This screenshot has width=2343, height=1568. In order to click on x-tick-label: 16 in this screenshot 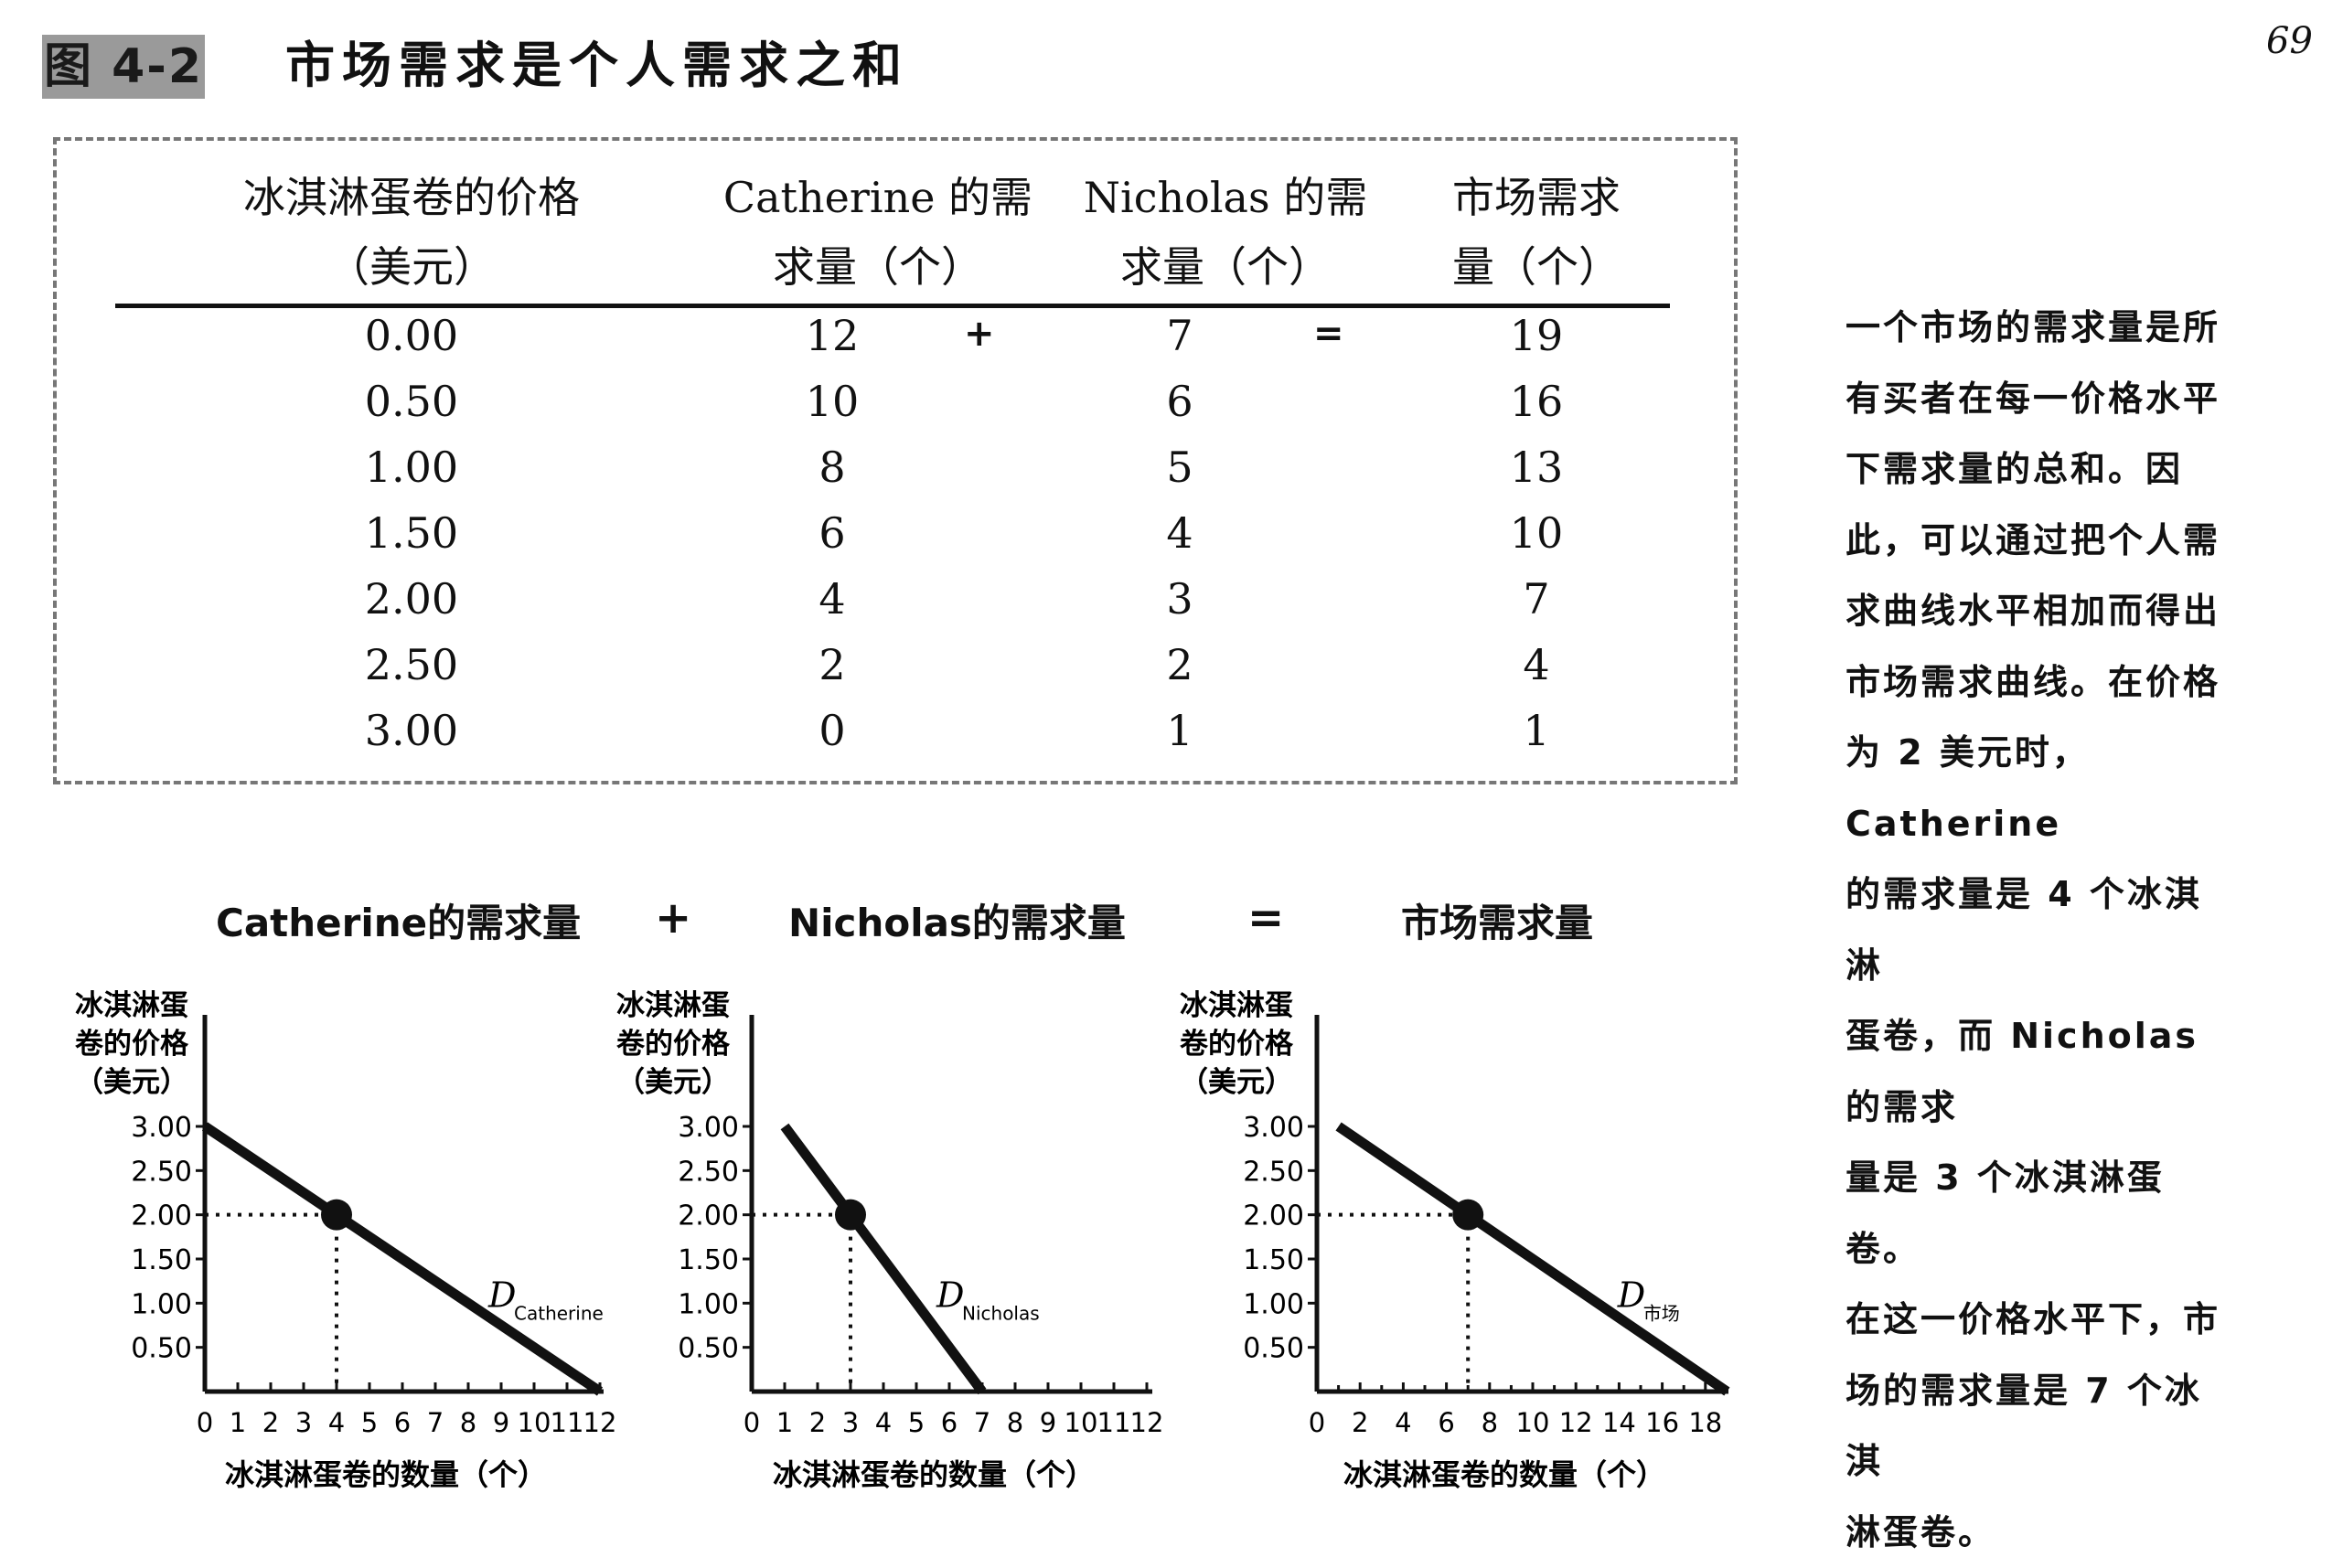, I will do `click(1662, 1422)`.